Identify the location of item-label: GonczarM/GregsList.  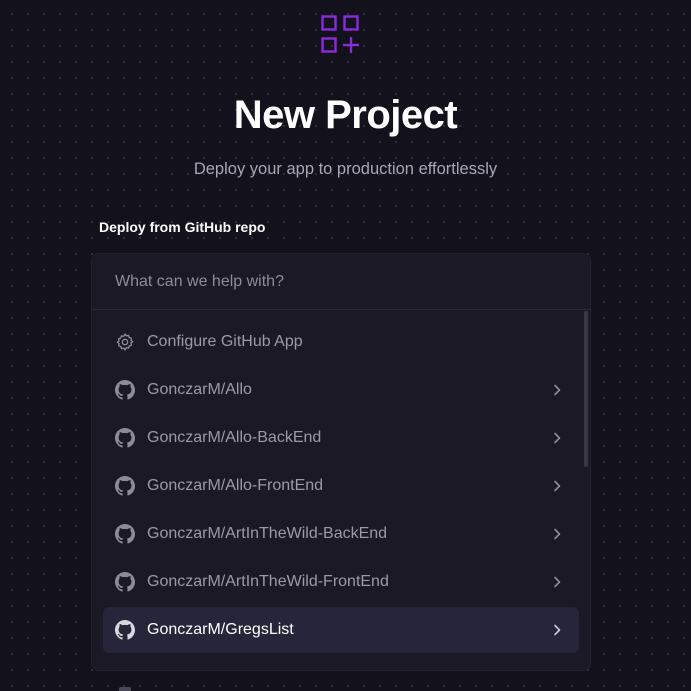
(220, 629).